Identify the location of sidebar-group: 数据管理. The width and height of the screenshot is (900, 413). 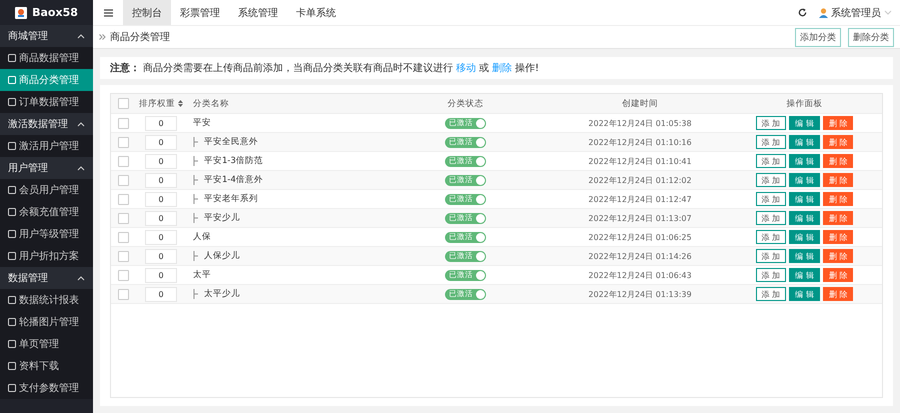
(46, 278).